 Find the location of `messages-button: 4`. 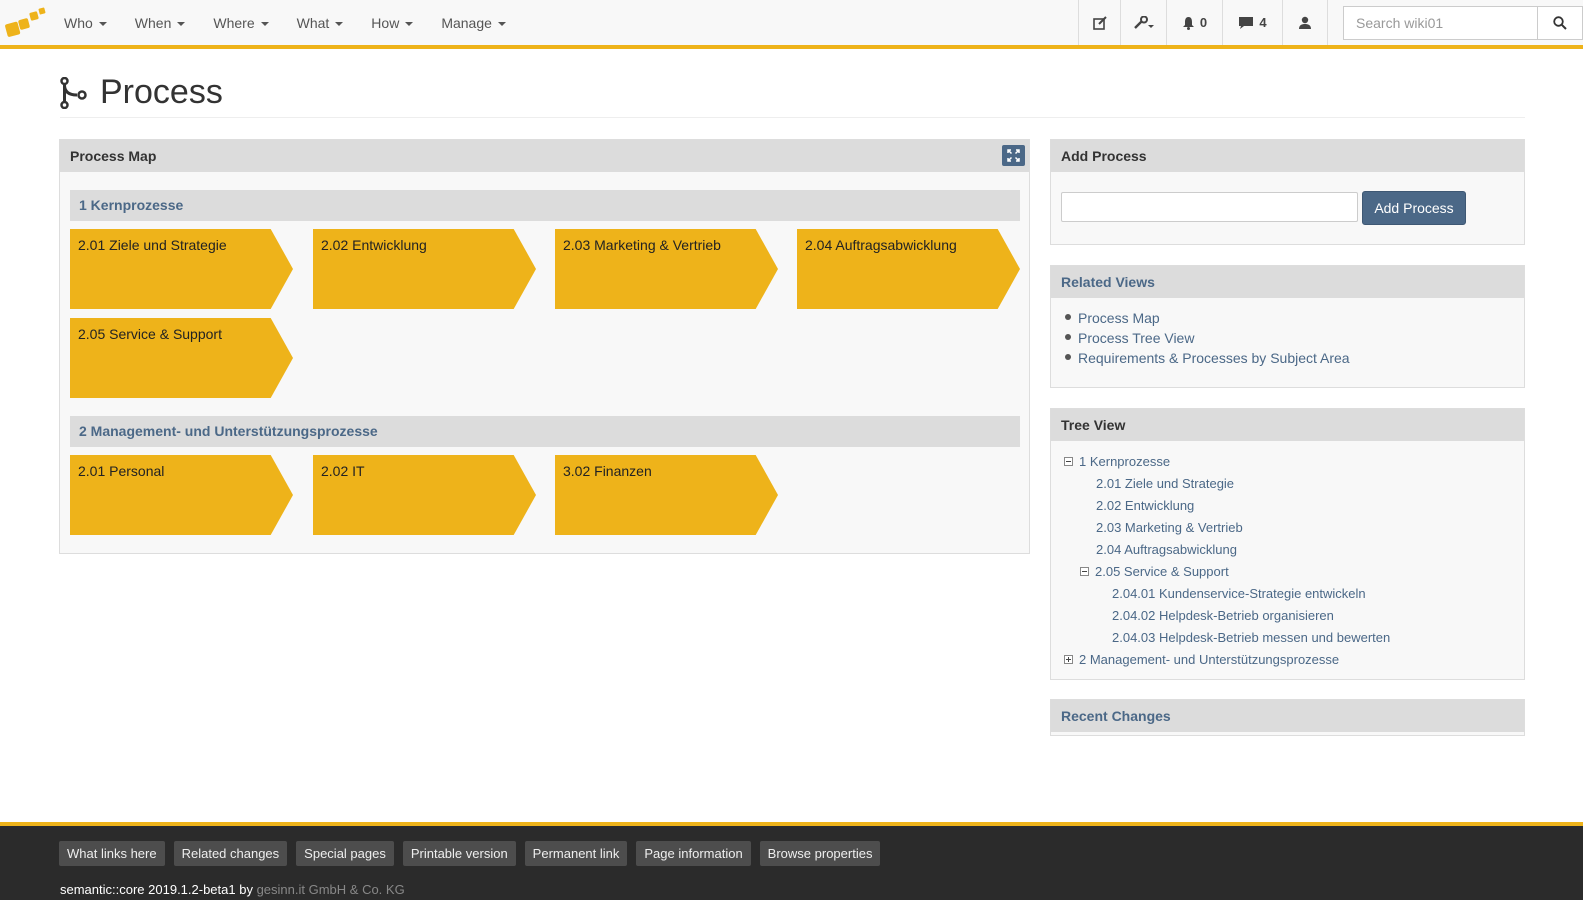

messages-button: 4 is located at coordinates (1252, 22).